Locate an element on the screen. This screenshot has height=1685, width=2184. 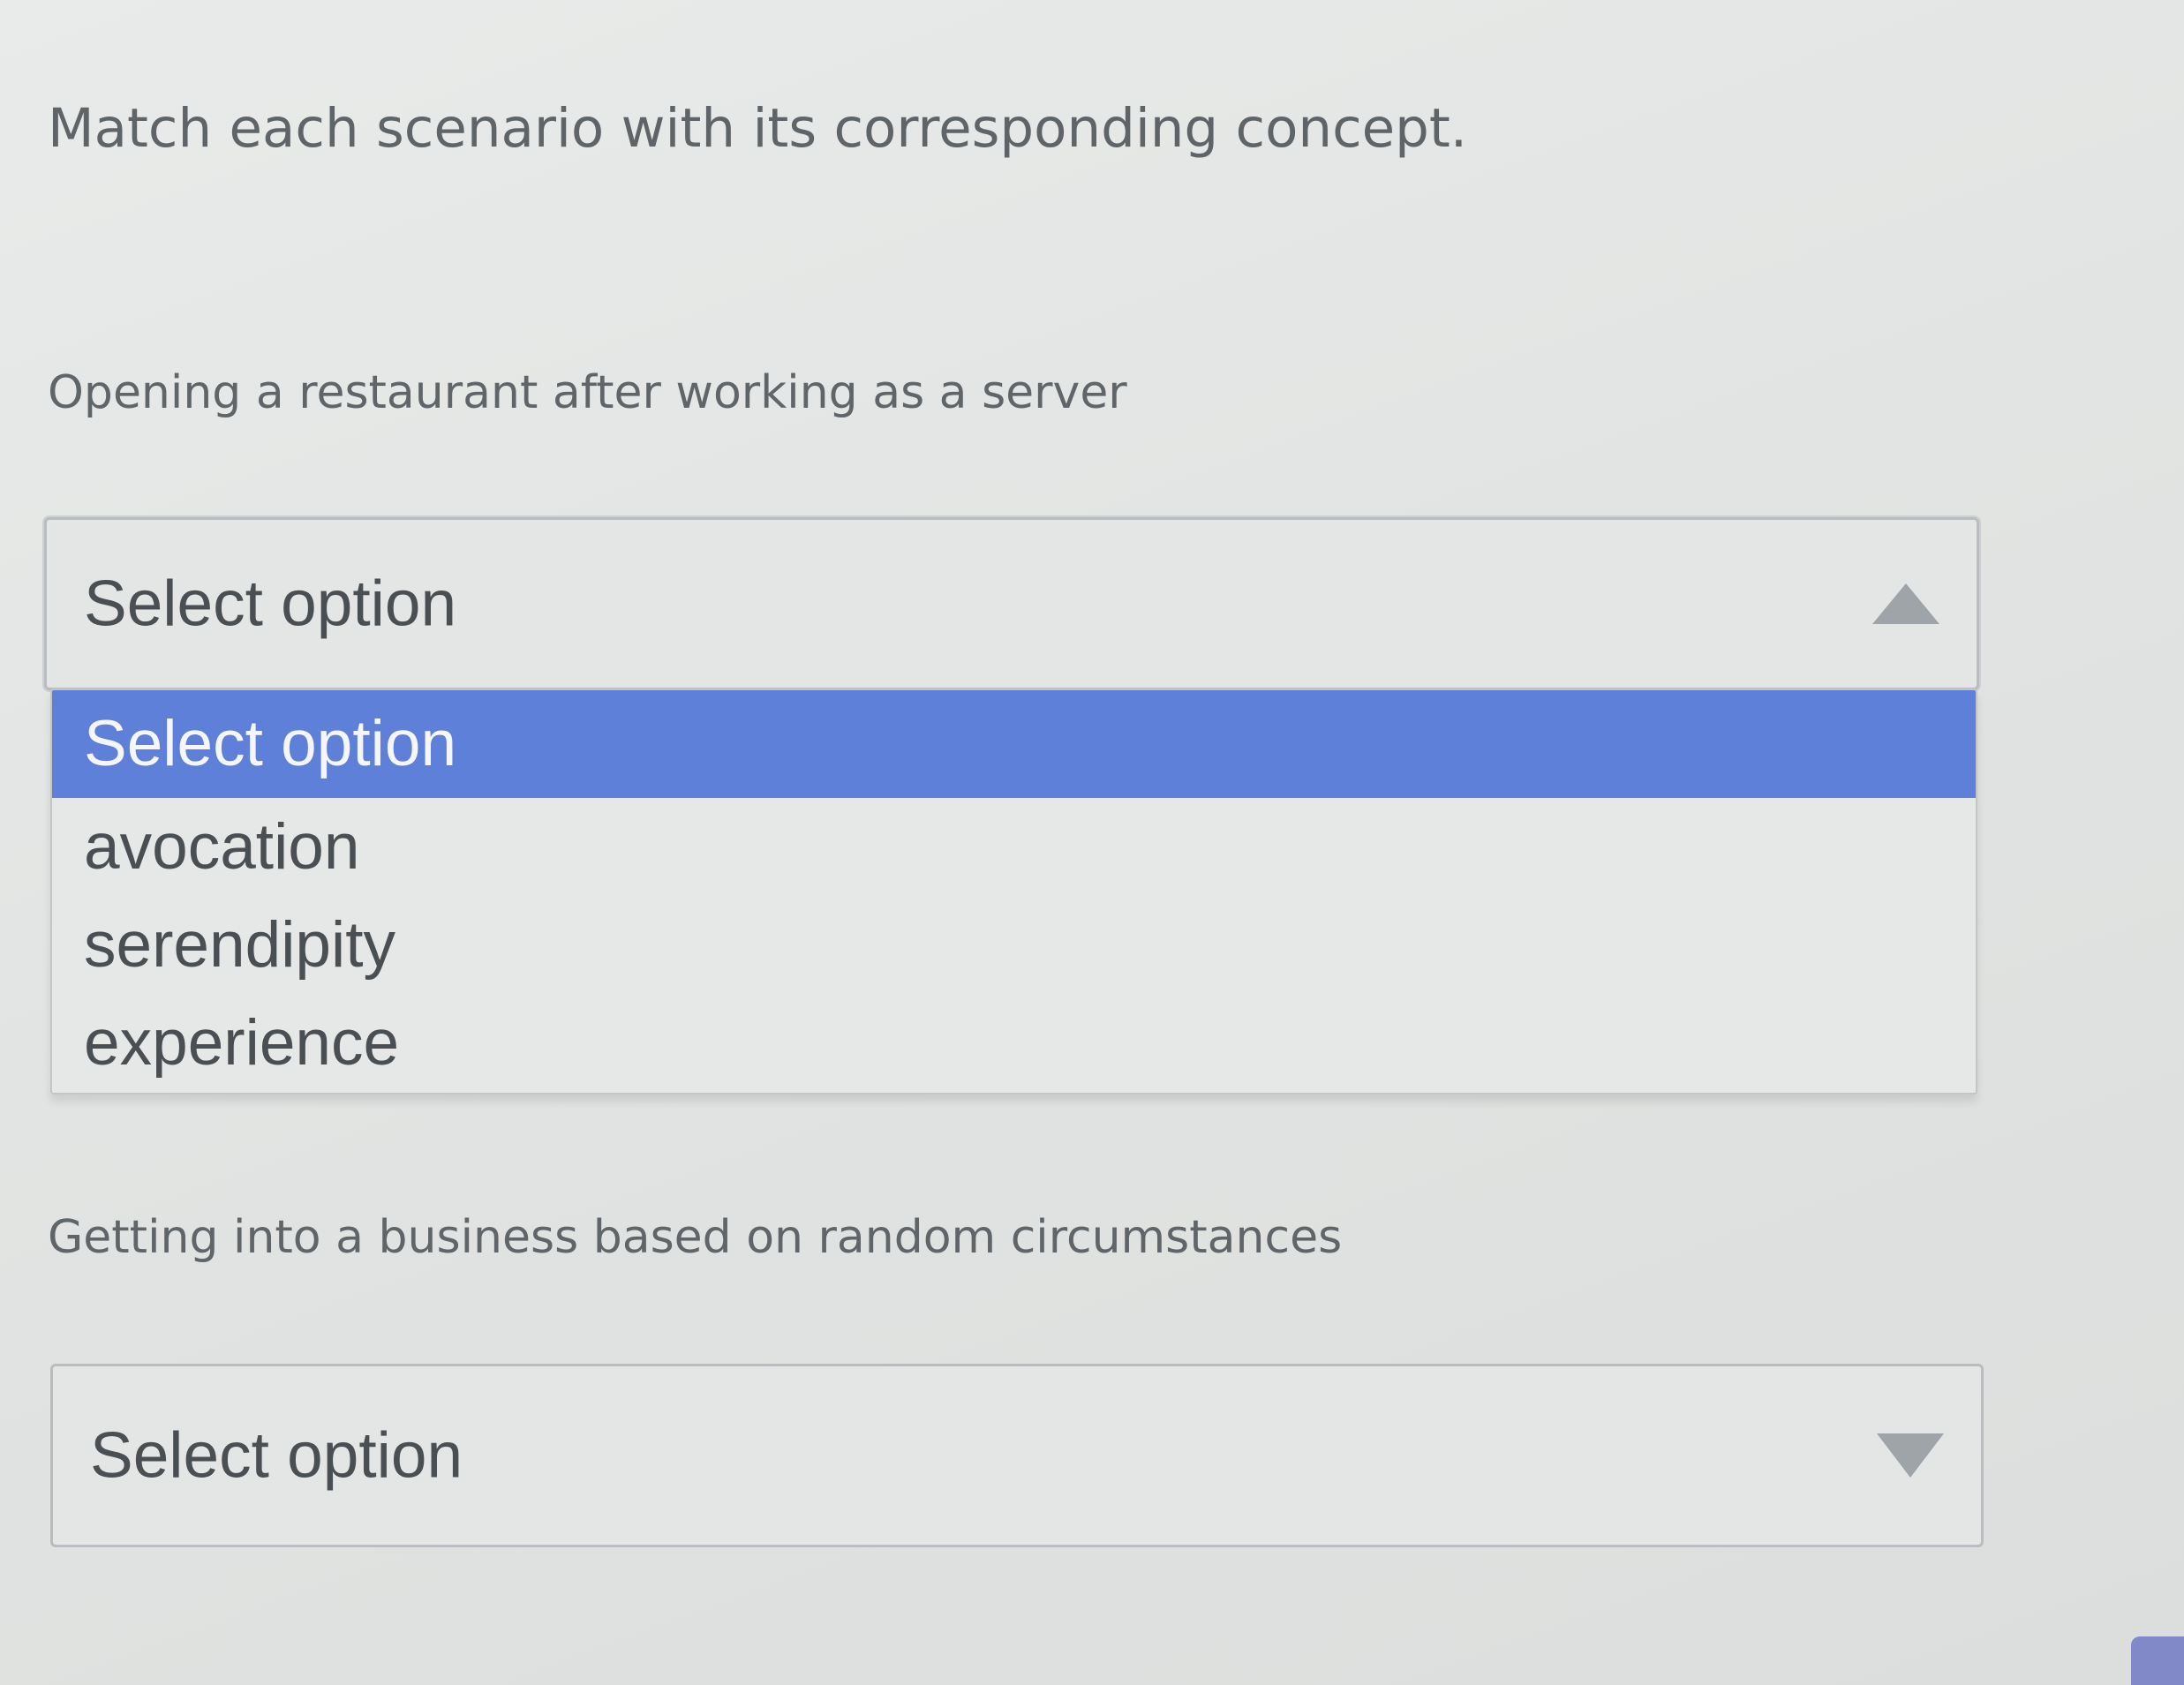
option-experience: experience is located at coordinates (1014, 1043).